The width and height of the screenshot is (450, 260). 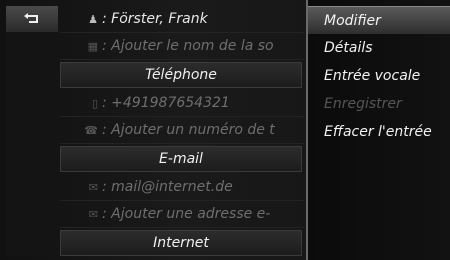 I want to click on email-row: ✉ : mail@internet.de, so click(x=182, y=187).